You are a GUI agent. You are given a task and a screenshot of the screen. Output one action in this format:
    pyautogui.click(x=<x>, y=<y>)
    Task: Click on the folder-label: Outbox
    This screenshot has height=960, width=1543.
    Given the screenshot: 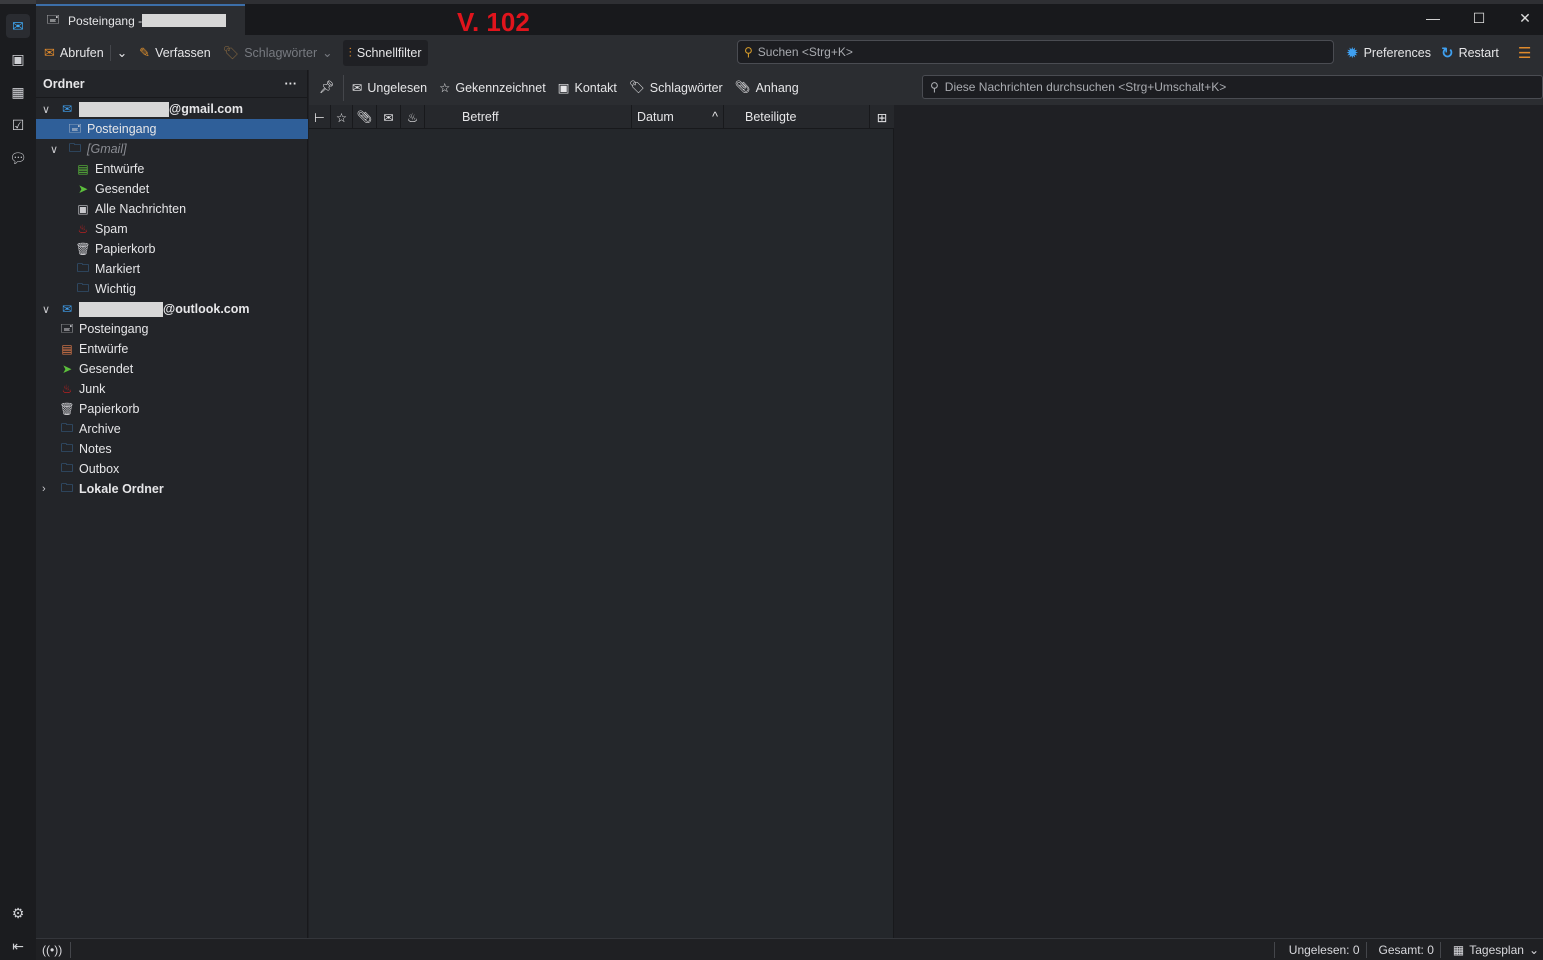 What is the action you would take?
    pyautogui.click(x=99, y=469)
    